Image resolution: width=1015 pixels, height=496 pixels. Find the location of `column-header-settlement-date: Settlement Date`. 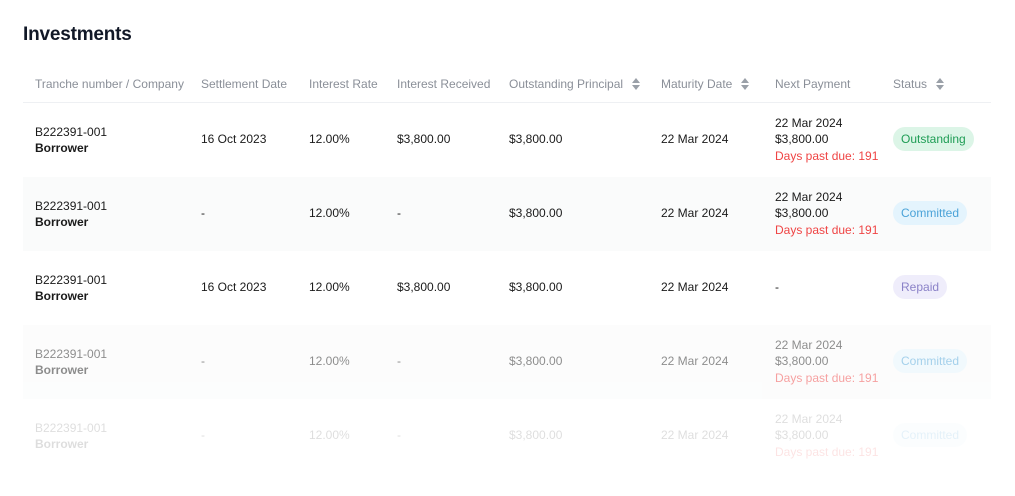

column-header-settlement-date: Settlement Date is located at coordinates (244, 84).